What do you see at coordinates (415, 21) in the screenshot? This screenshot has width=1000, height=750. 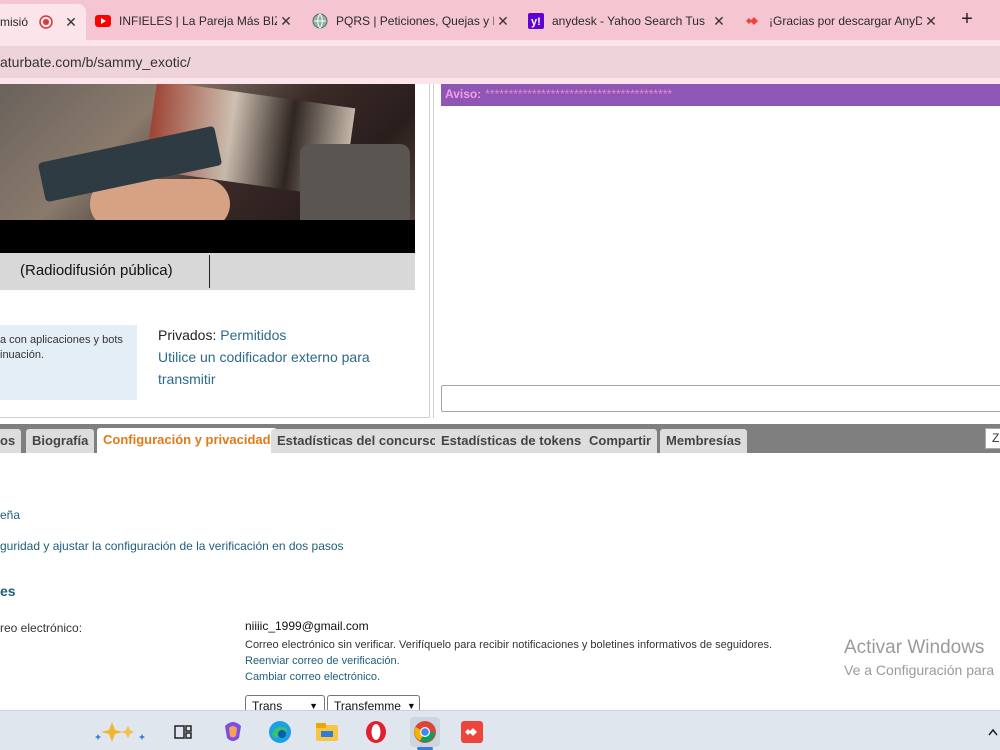 I see `tab-title: PQRS | Peticiones, Quejas y R` at bounding box center [415, 21].